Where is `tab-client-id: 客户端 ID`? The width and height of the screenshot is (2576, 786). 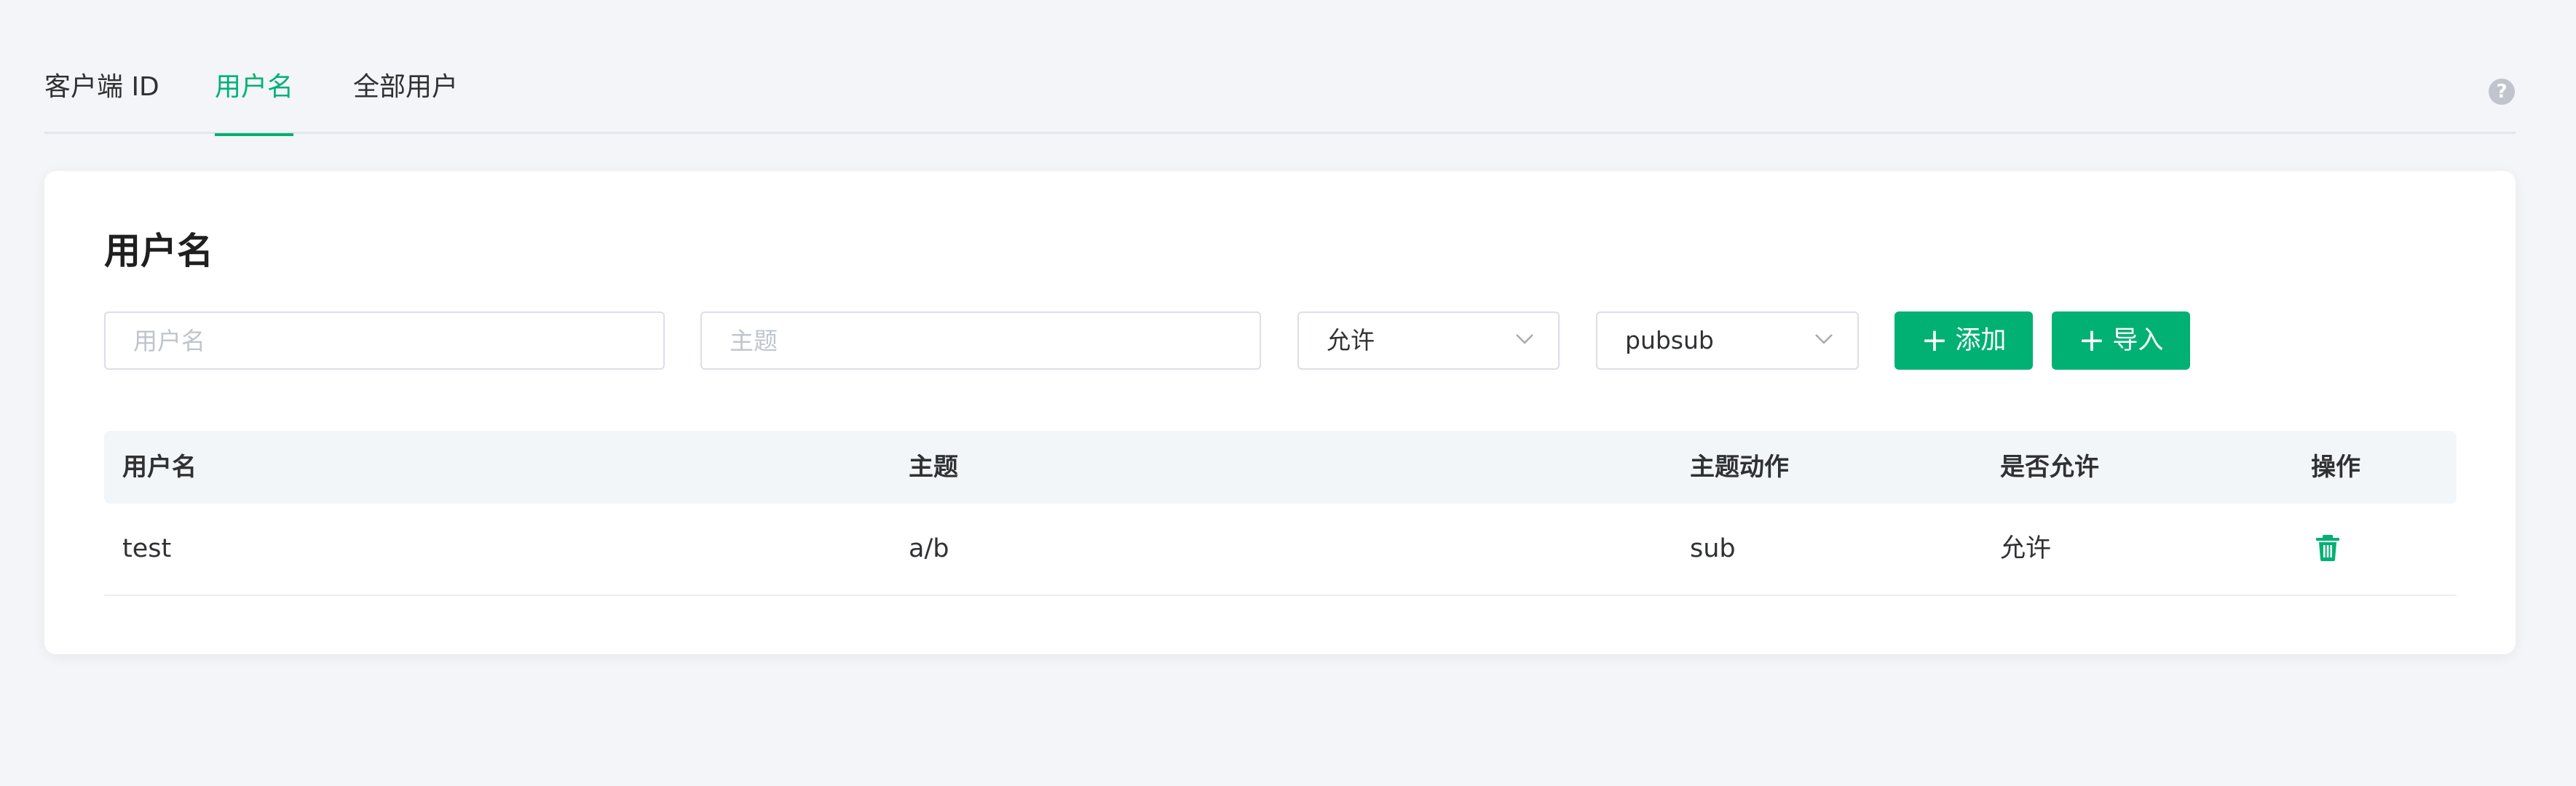 tab-client-id: 客户端 ID is located at coordinates (102, 96).